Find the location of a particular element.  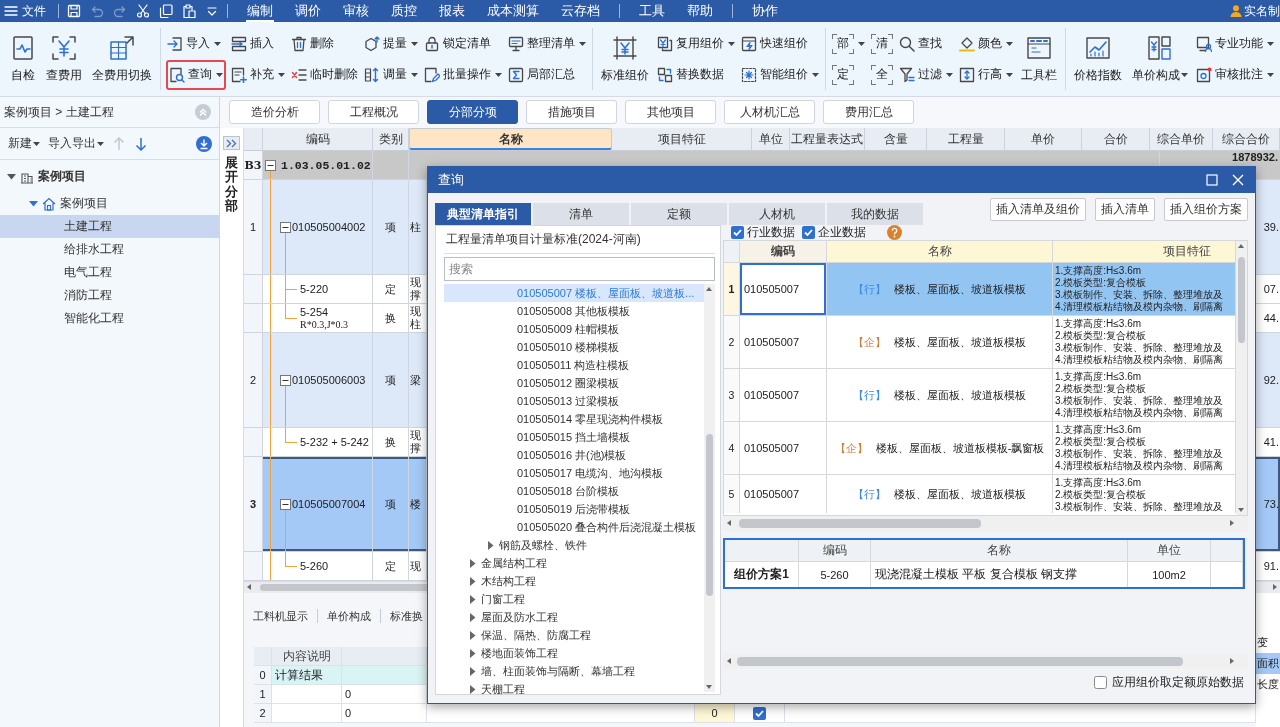

table-cell: 长度 is located at coordinates (1268, 684).